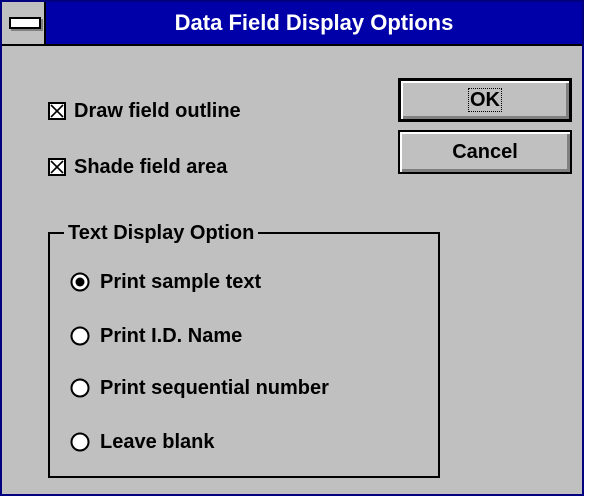 Image resolution: width=590 pixels, height=500 pixels. I want to click on text-display-group-label: Text Display Option, so click(161, 233).